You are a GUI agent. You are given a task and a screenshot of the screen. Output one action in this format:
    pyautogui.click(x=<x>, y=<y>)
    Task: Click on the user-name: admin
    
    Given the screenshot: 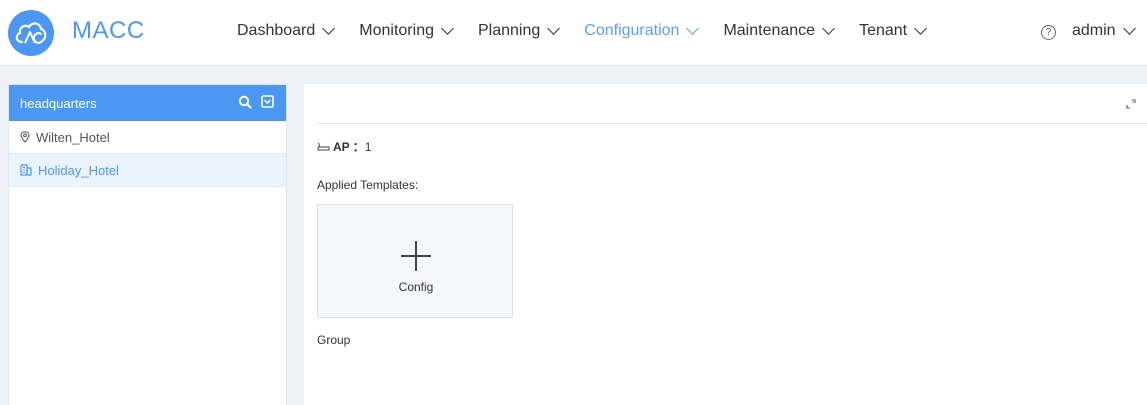 What is the action you would take?
    pyautogui.click(x=1094, y=30)
    